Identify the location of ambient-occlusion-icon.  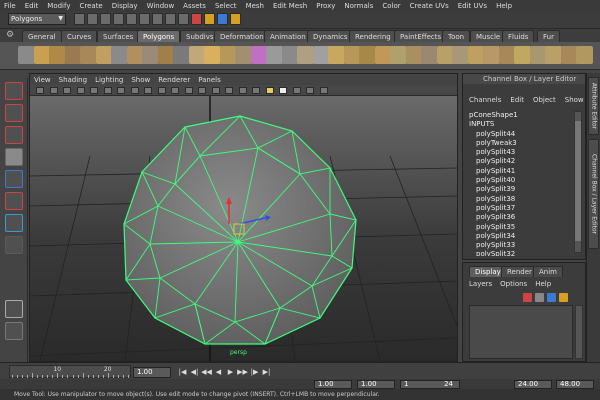
(323, 90).